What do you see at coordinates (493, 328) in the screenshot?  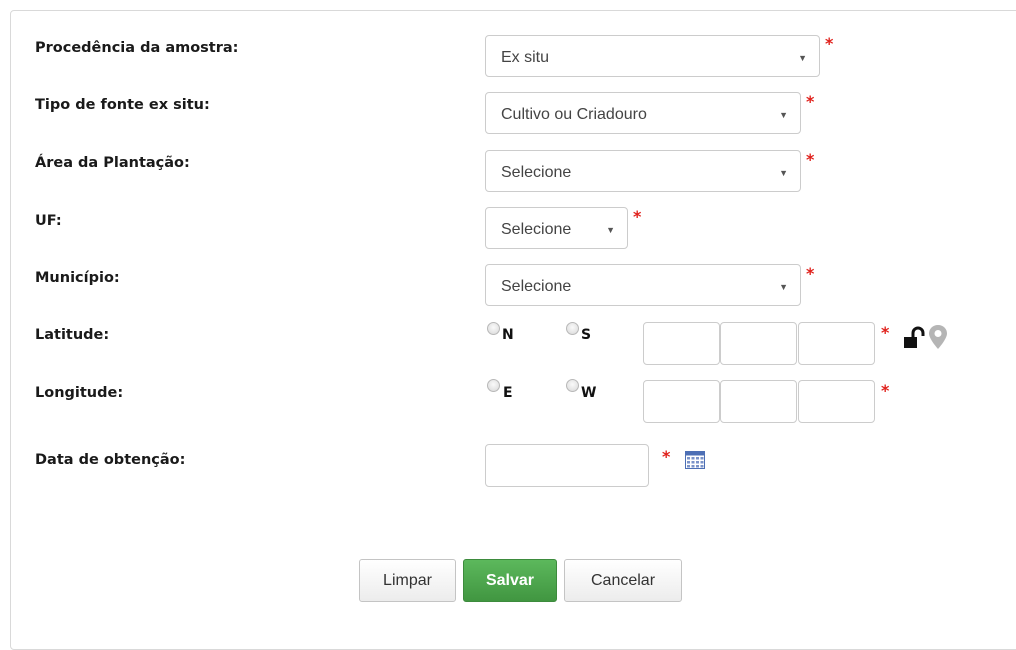 I see `latitude-n-radio` at bounding box center [493, 328].